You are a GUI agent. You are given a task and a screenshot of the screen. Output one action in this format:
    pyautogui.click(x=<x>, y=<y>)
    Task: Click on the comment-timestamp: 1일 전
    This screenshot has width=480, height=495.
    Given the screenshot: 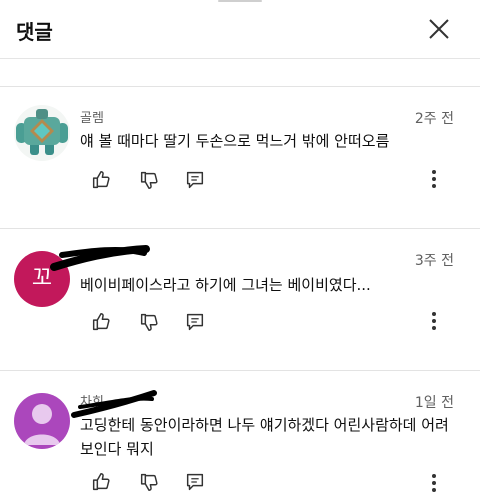 What is the action you would take?
    pyautogui.click(x=434, y=403)
    